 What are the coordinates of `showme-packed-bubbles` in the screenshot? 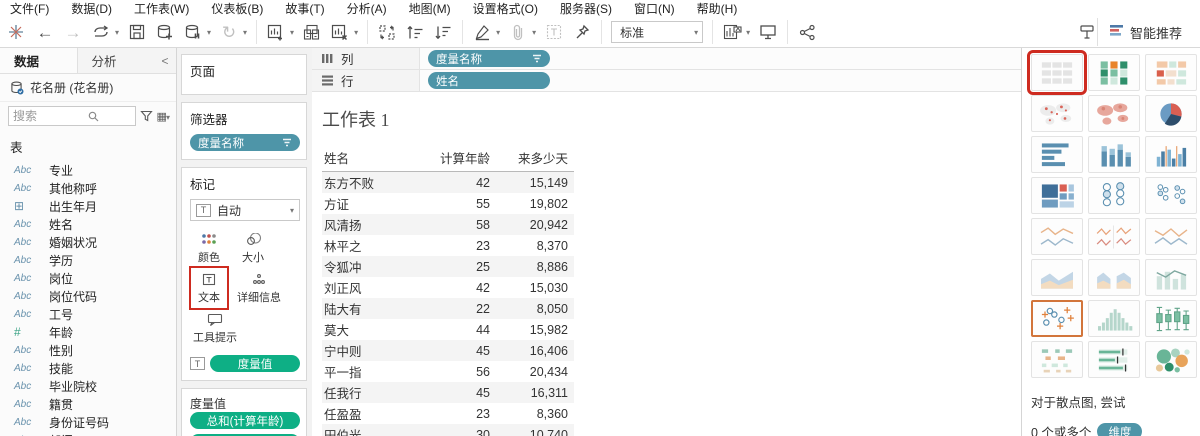 It's located at (1171, 359).